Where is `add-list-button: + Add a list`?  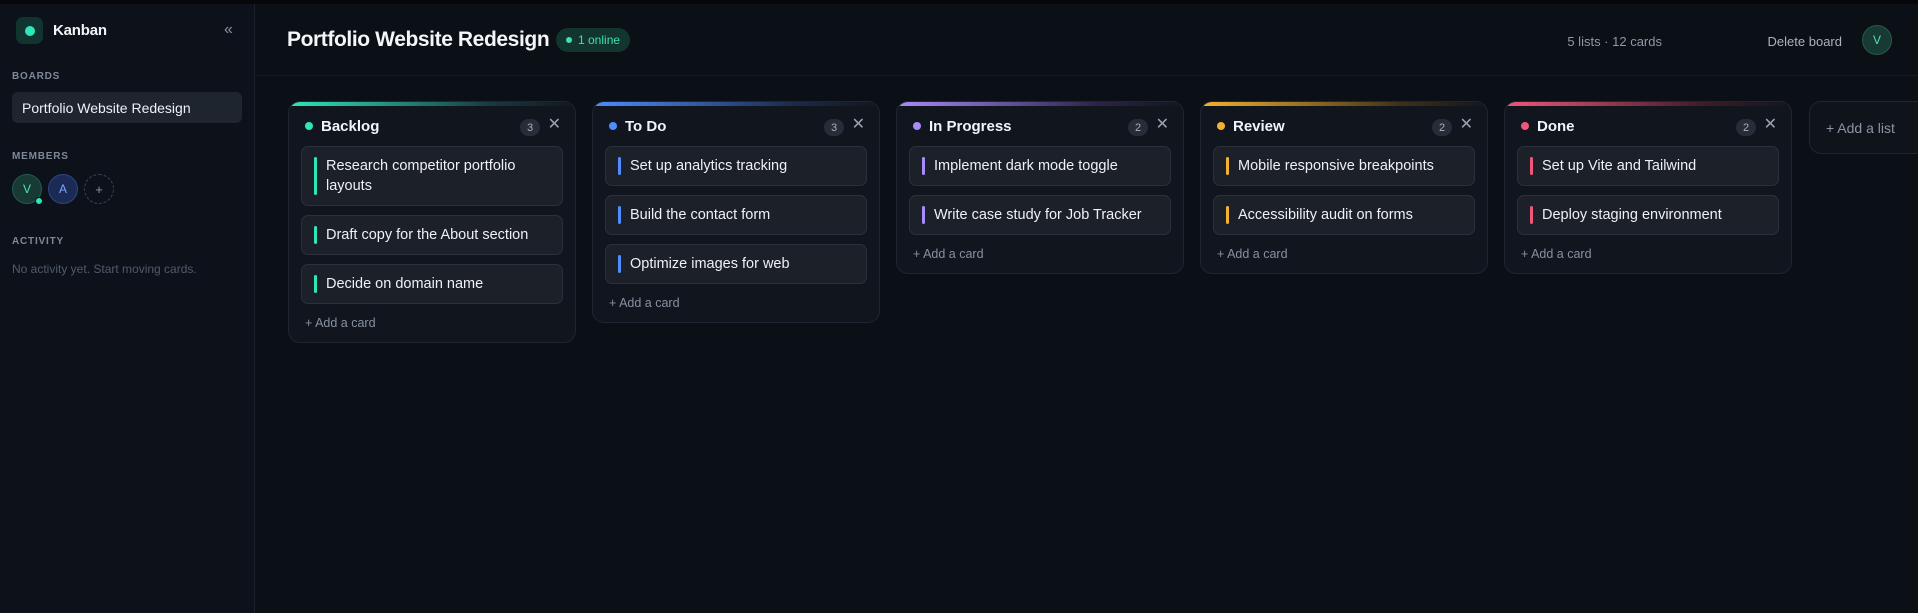 add-list-button: + Add a list is located at coordinates (1863, 127).